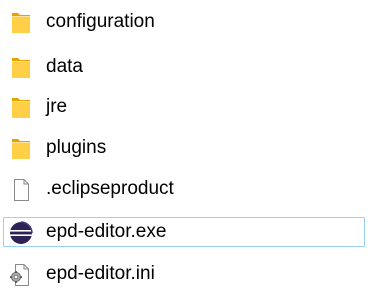 The image size is (368, 293). I want to click on settings-file-icon, so click(19, 275).